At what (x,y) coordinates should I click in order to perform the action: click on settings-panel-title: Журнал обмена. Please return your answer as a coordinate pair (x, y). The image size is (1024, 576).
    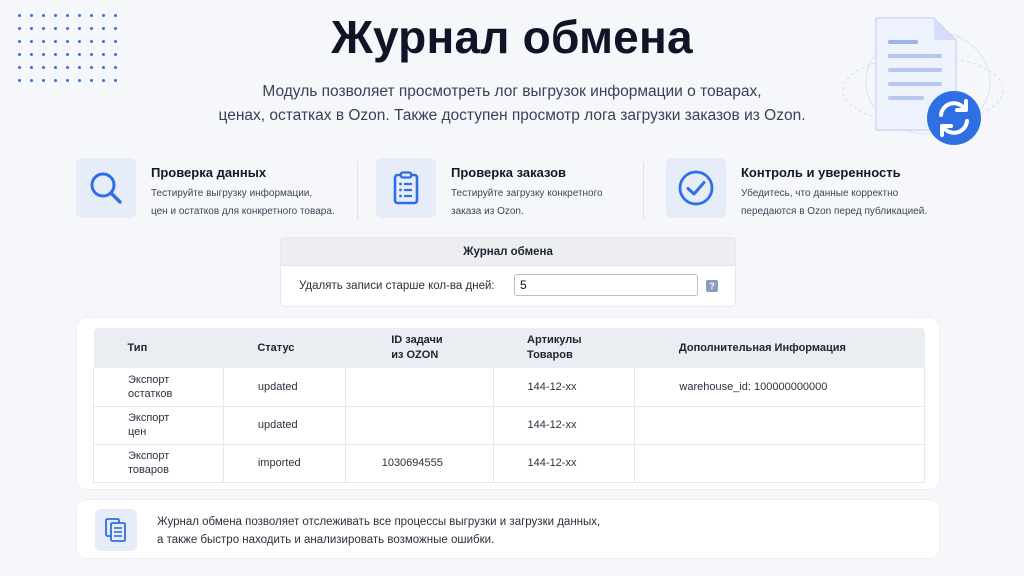
    Looking at the image, I should click on (508, 252).